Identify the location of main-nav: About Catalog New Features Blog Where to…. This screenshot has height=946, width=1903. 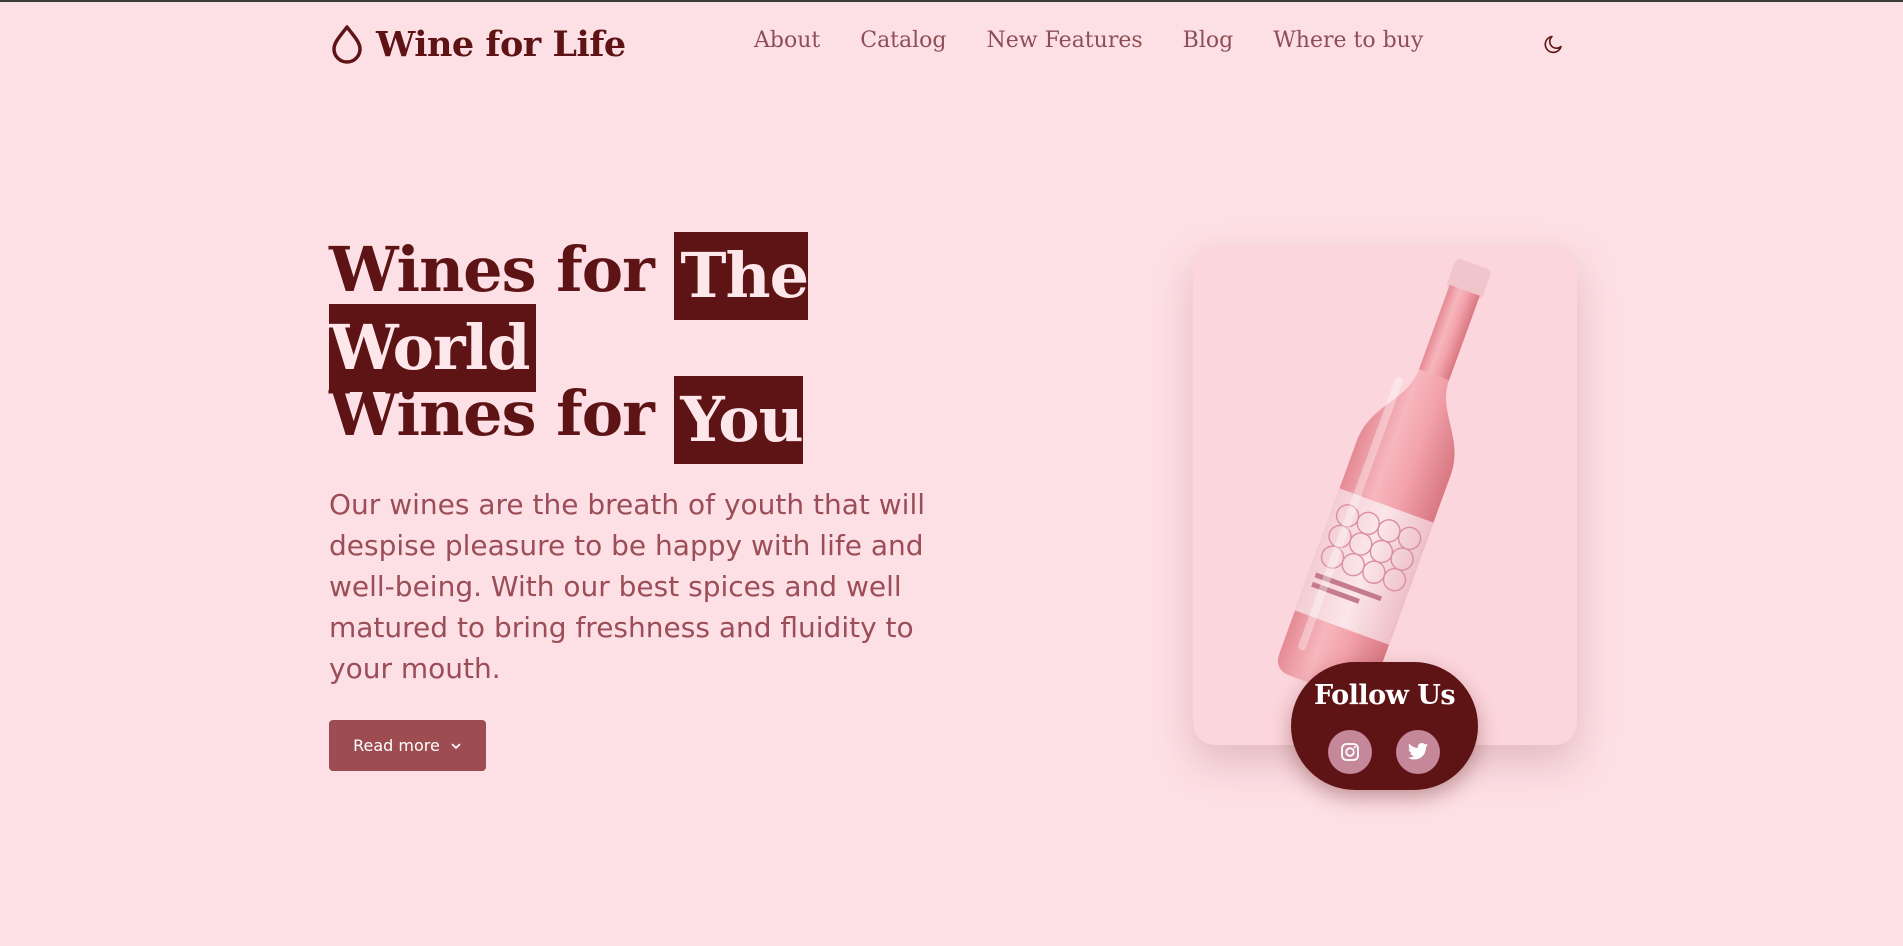
(1088, 40).